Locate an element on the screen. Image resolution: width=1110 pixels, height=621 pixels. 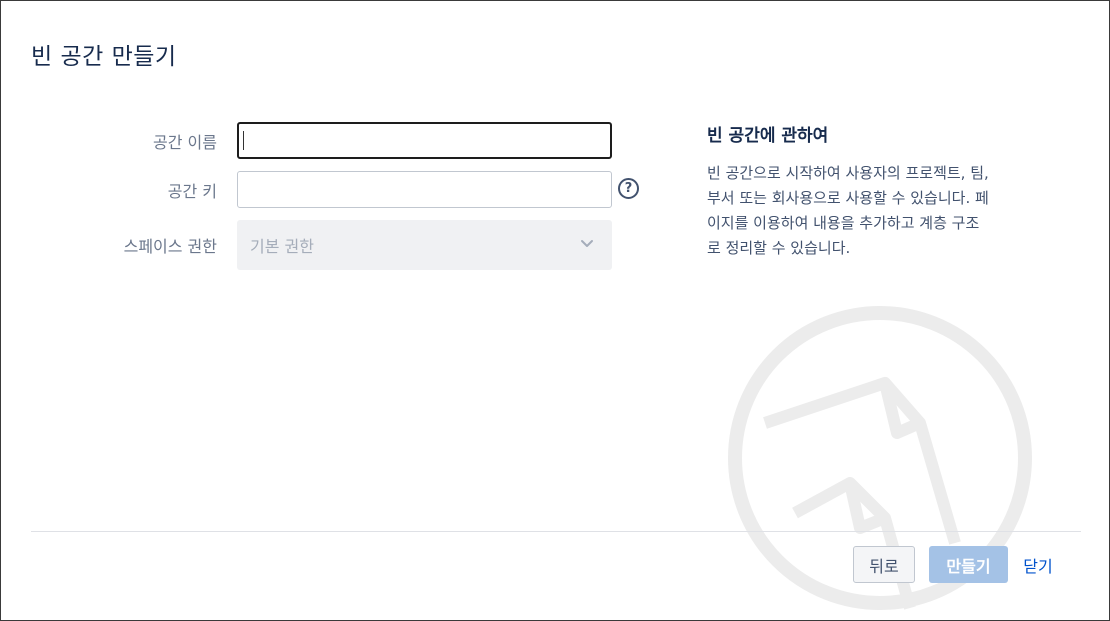
dialog-title: 빈 공간 만들기 is located at coordinates (104, 57).